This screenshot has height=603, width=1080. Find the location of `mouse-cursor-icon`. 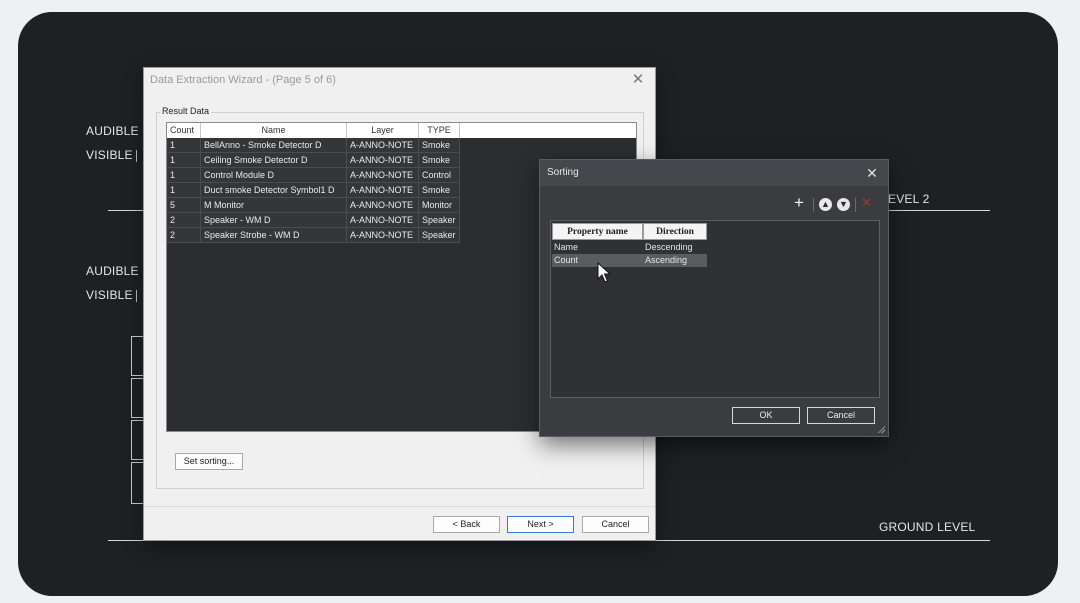

mouse-cursor-icon is located at coordinates (604, 272).